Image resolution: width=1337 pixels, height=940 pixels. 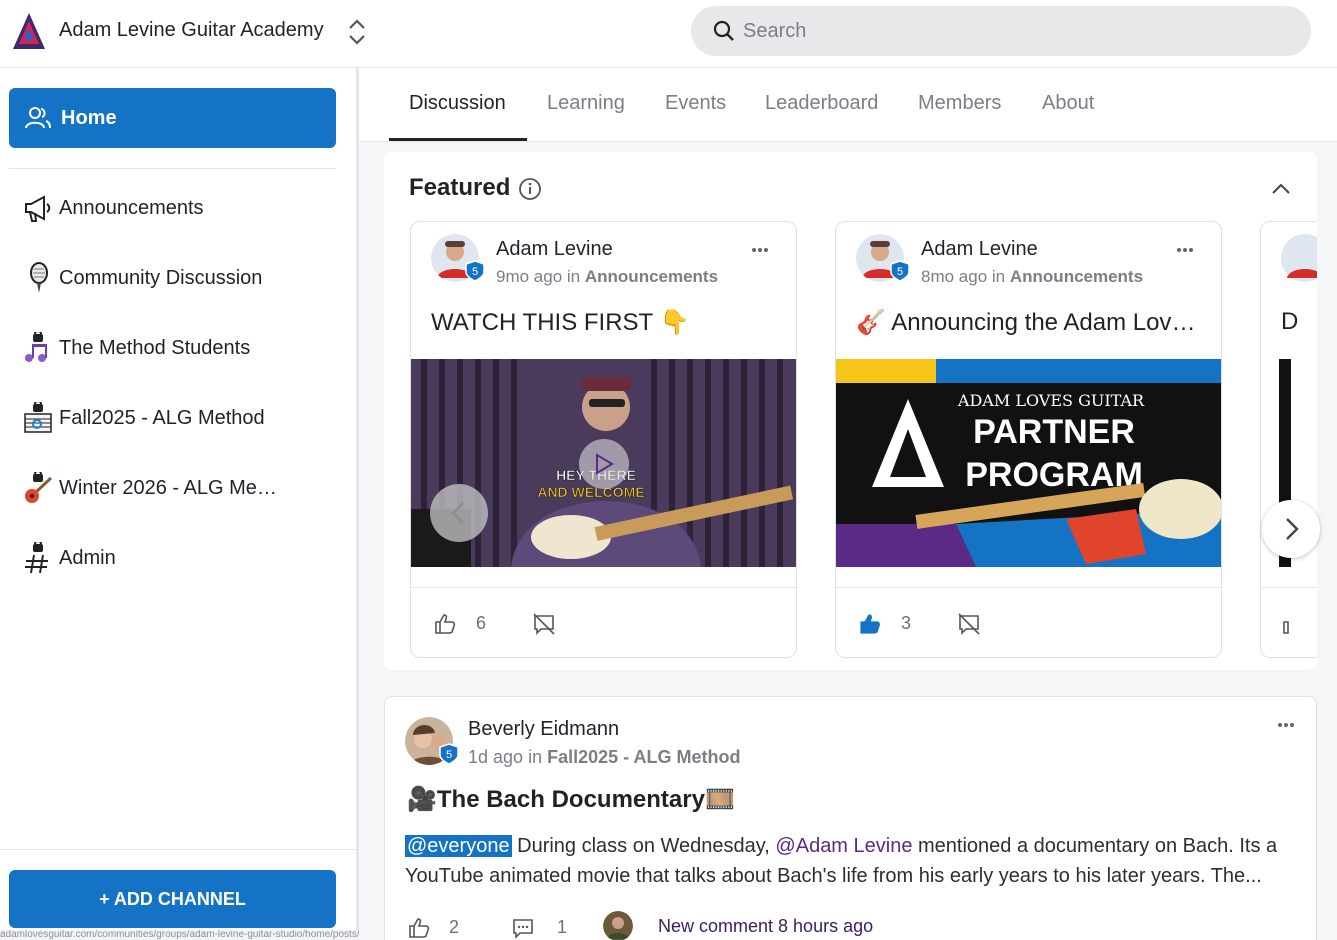 What do you see at coordinates (87, 558) in the screenshot?
I see `channel-label: Admin` at bounding box center [87, 558].